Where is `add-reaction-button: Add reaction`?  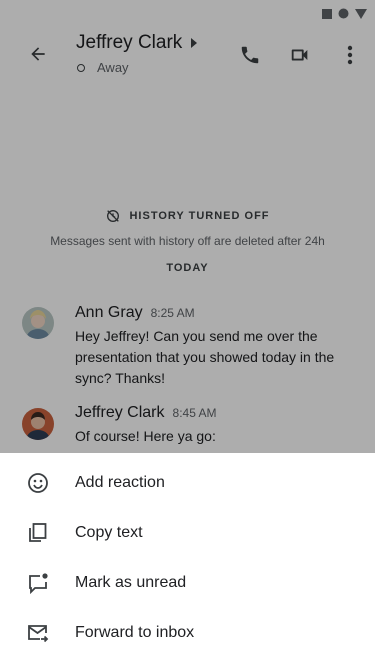 add-reaction-button: Add reaction is located at coordinates (187, 483).